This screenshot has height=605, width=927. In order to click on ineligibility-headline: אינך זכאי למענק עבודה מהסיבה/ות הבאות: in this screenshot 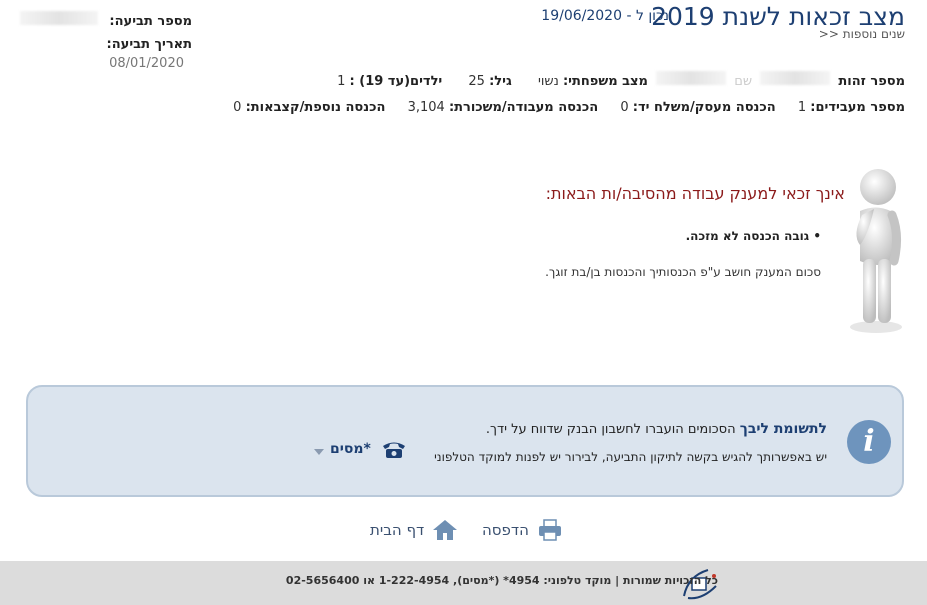, I will do `click(695, 193)`.